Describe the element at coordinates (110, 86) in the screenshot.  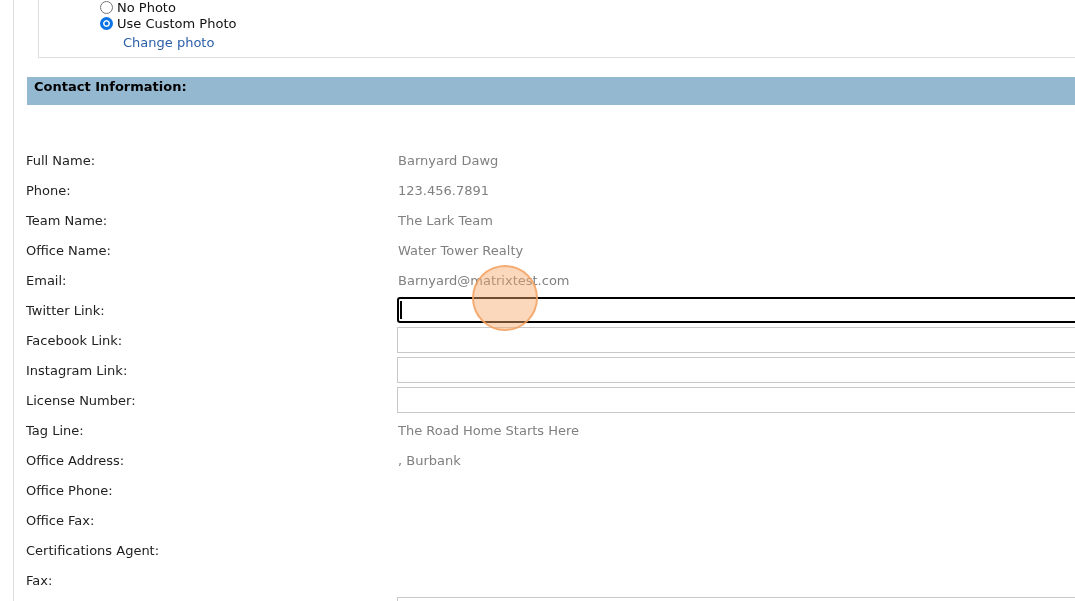
I see `section-title: Contact Information:` at that location.